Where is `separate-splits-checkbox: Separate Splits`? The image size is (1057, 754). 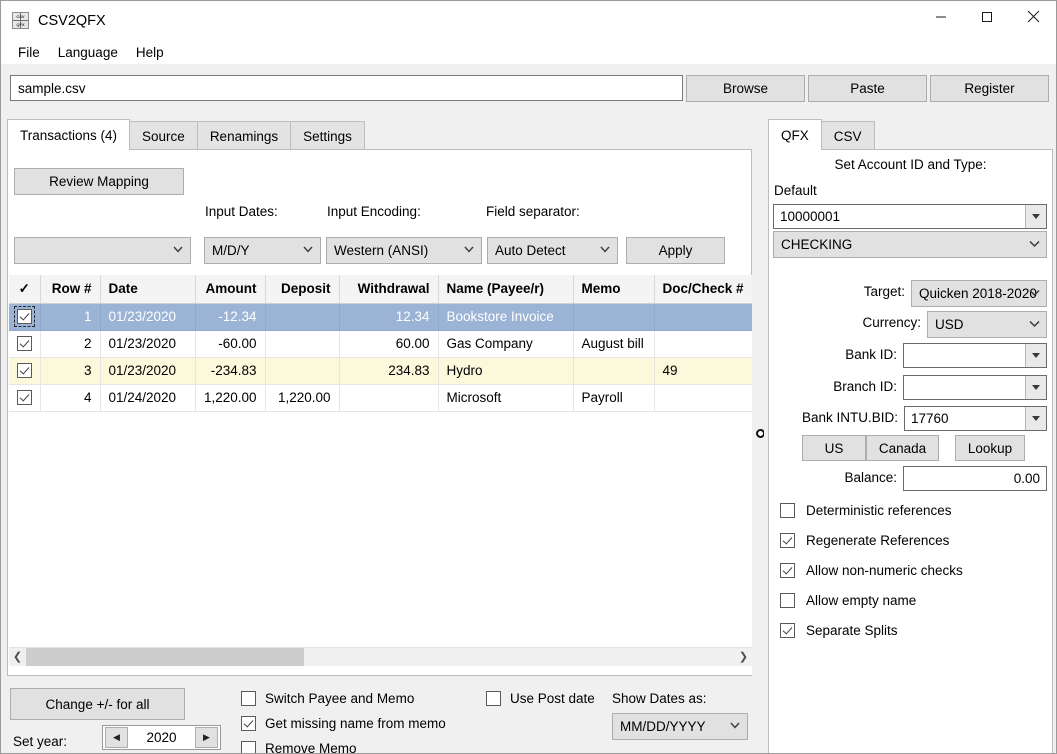
separate-splits-checkbox: Separate Splits is located at coordinates (839, 630).